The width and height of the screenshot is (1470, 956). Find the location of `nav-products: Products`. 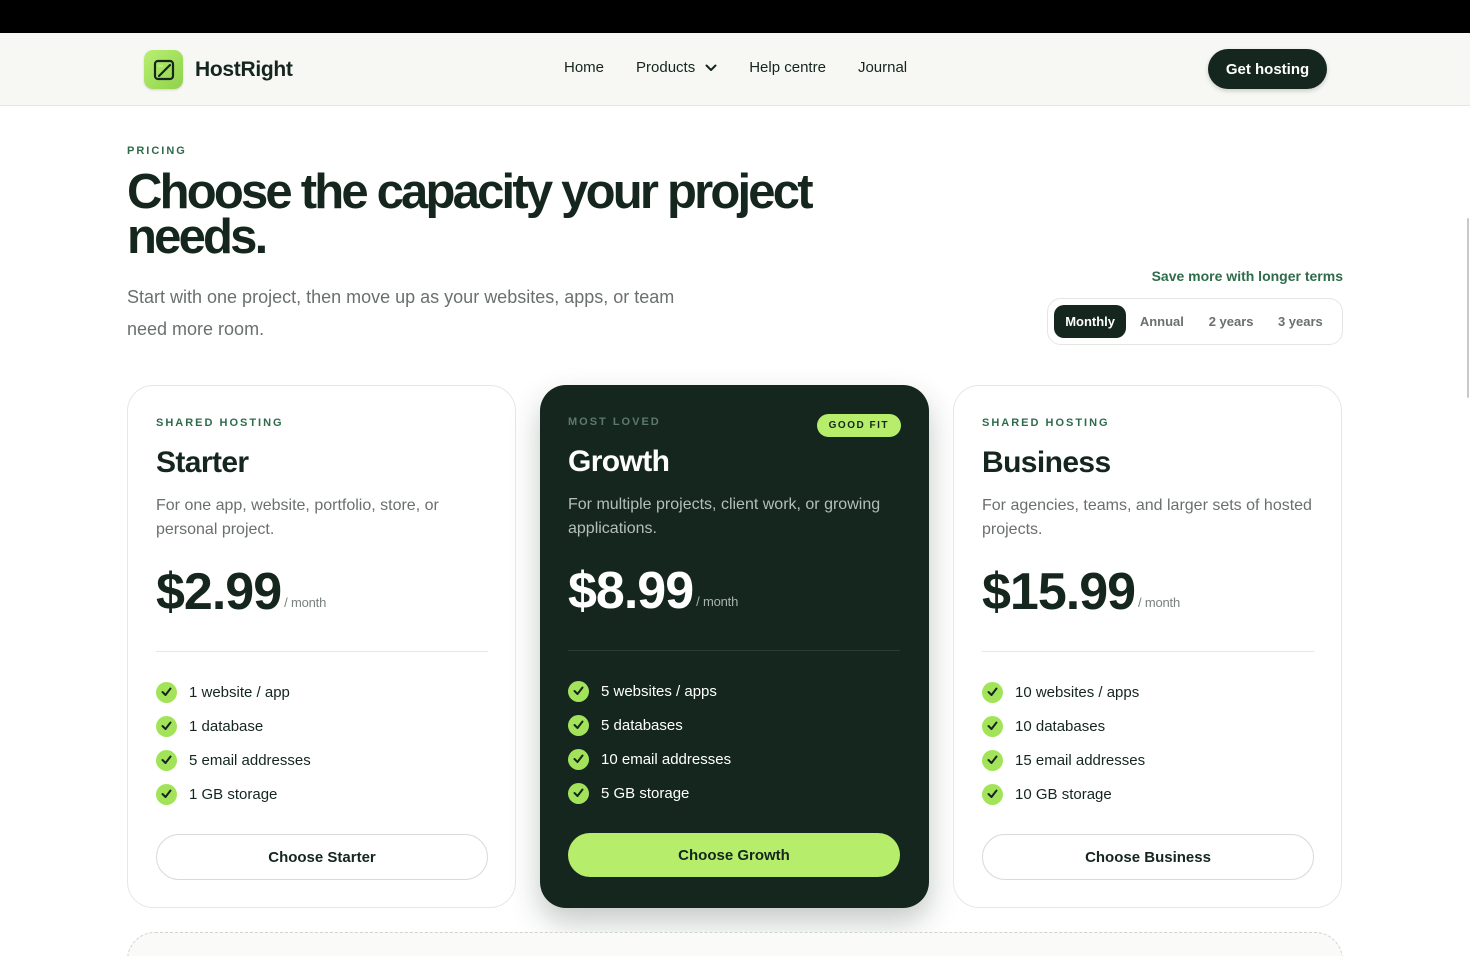

nav-products: Products is located at coordinates (676, 67).